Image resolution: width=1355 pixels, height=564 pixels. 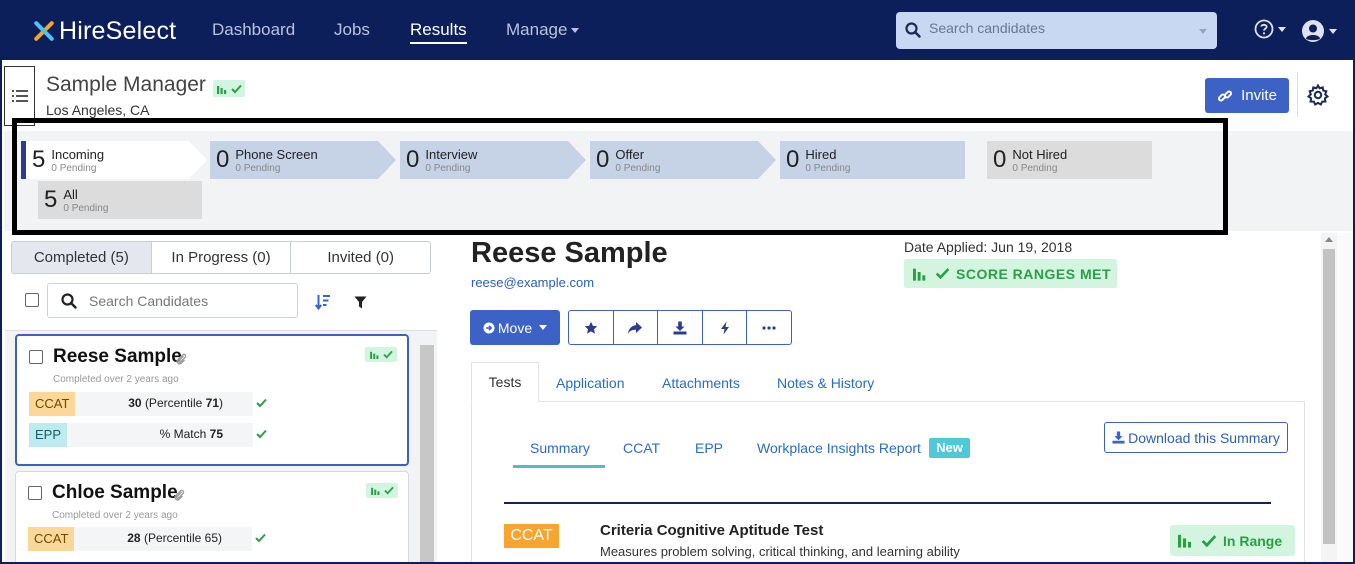 What do you see at coordinates (630, 154) in the screenshot?
I see `stage-name: Offer` at bounding box center [630, 154].